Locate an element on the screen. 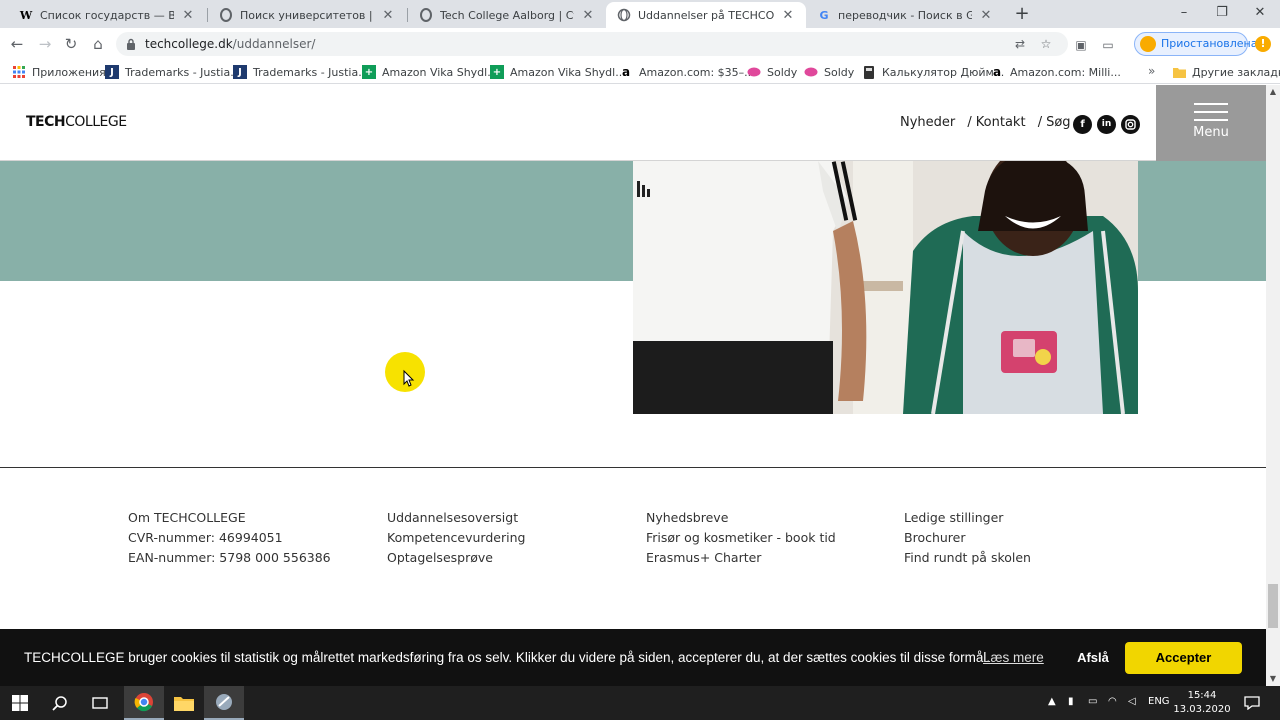  cursor-highlight is located at coordinates (405, 372).